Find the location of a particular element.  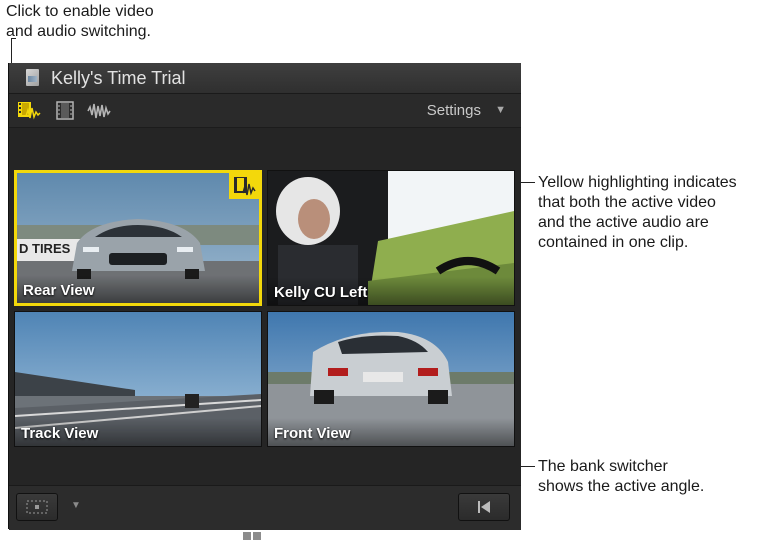

callout-yellow-highlight-line4: contained in one clip. is located at coordinates (613, 242).